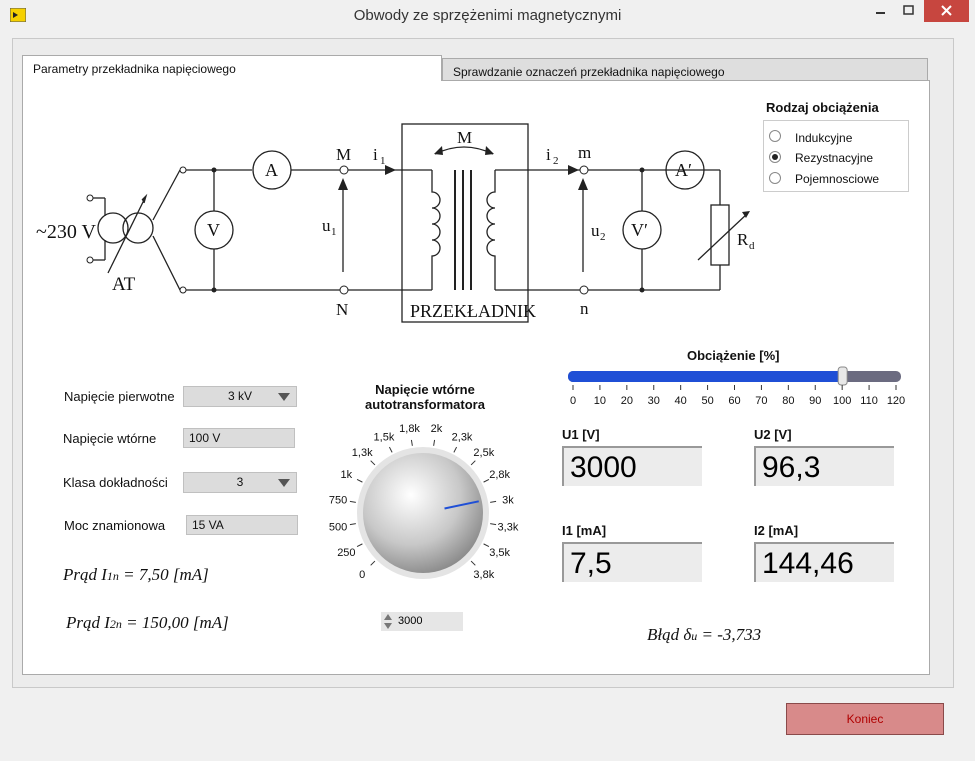  I want to click on secondary-voltage-field: 100 V, so click(239, 438).